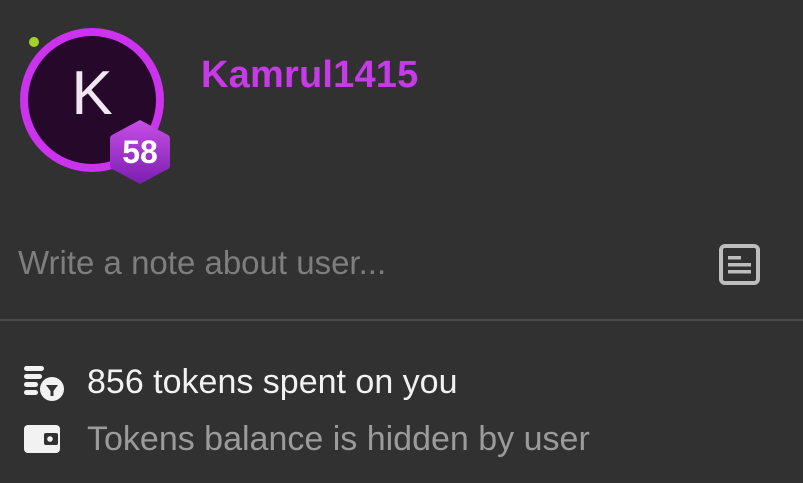 The height and width of the screenshot is (483, 803). I want to click on user-note-input, so click(358, 263).